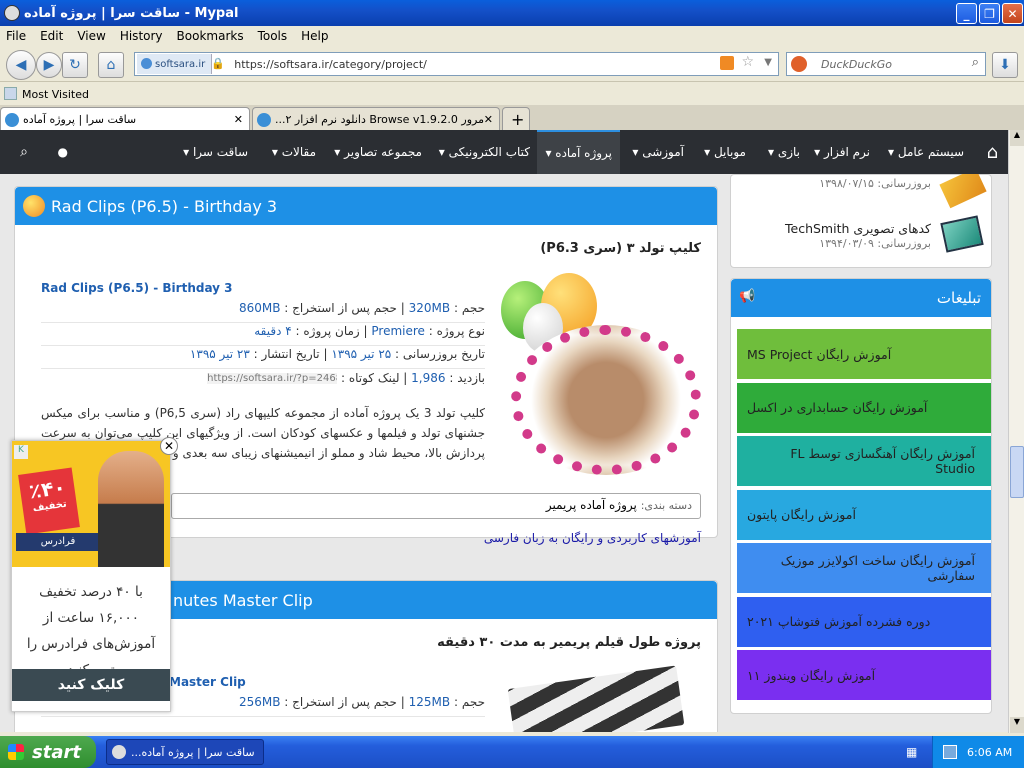  Describe the element at coordinates (207, 682) in the screenshot. I see `post-link: Master Clip` at that location.